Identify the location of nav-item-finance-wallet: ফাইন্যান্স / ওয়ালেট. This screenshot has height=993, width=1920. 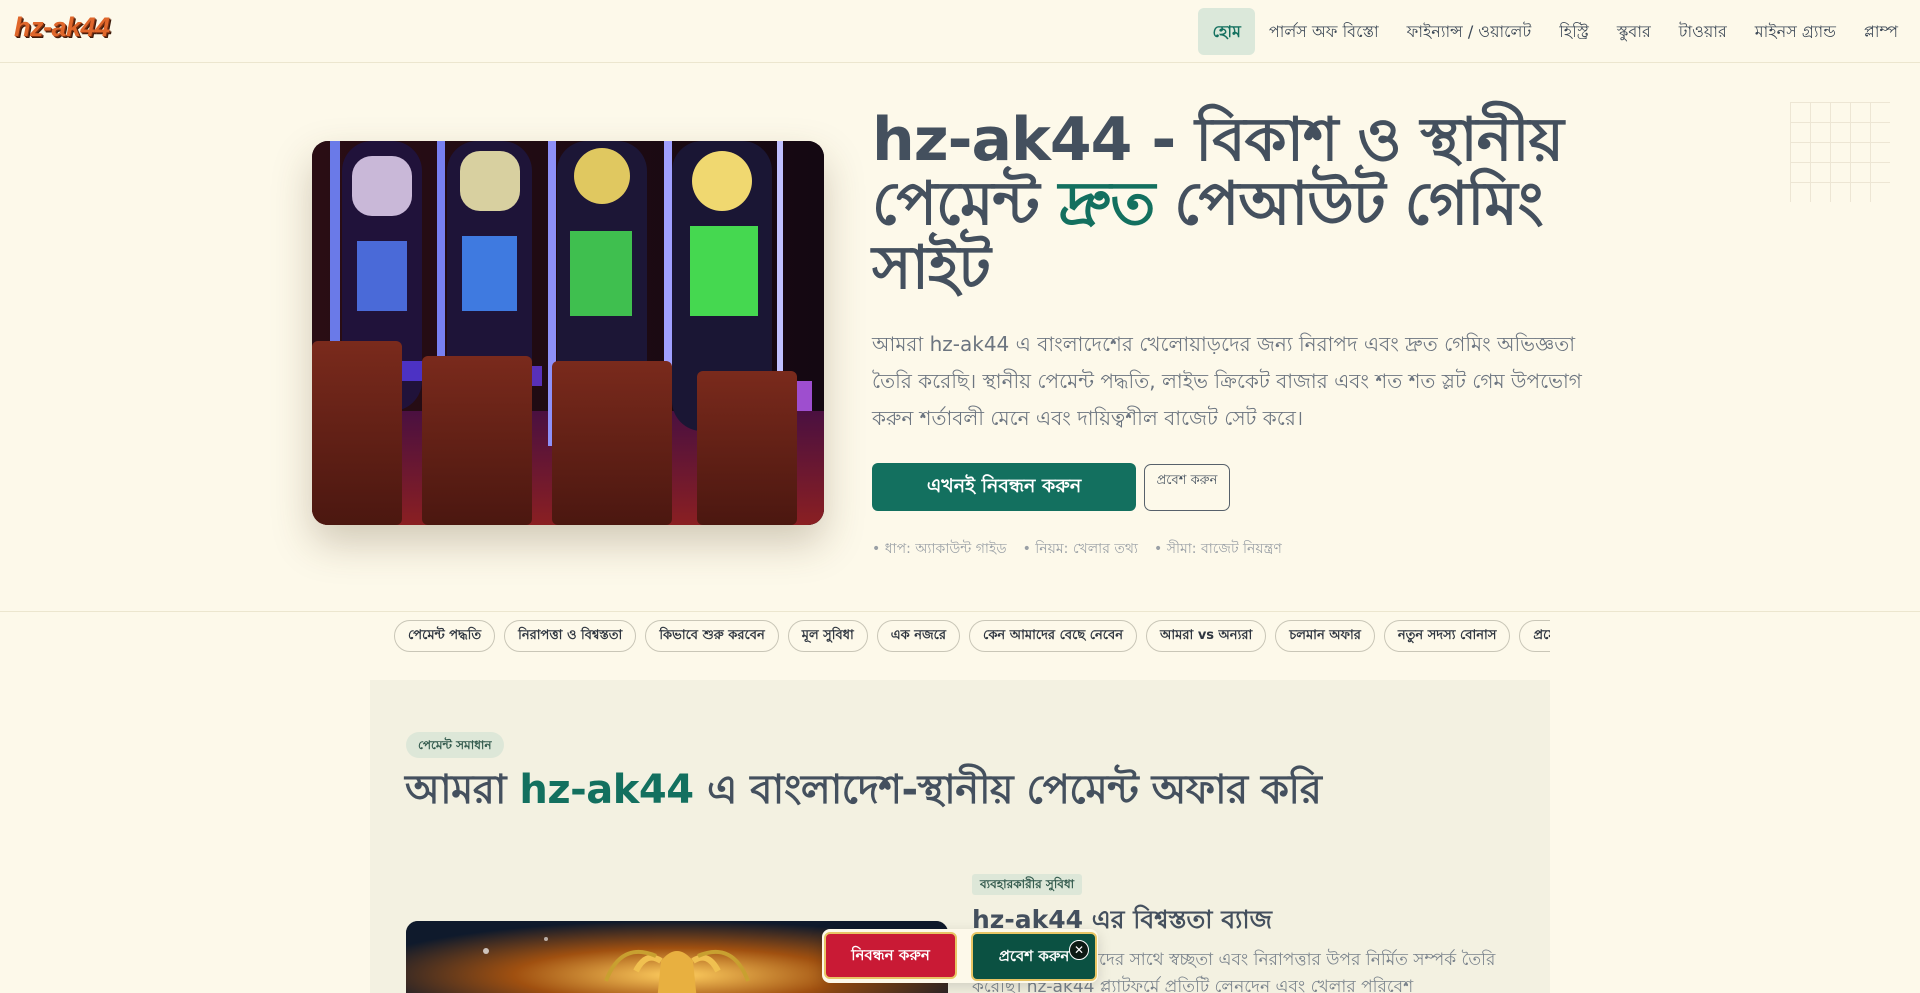
(1469, 31).